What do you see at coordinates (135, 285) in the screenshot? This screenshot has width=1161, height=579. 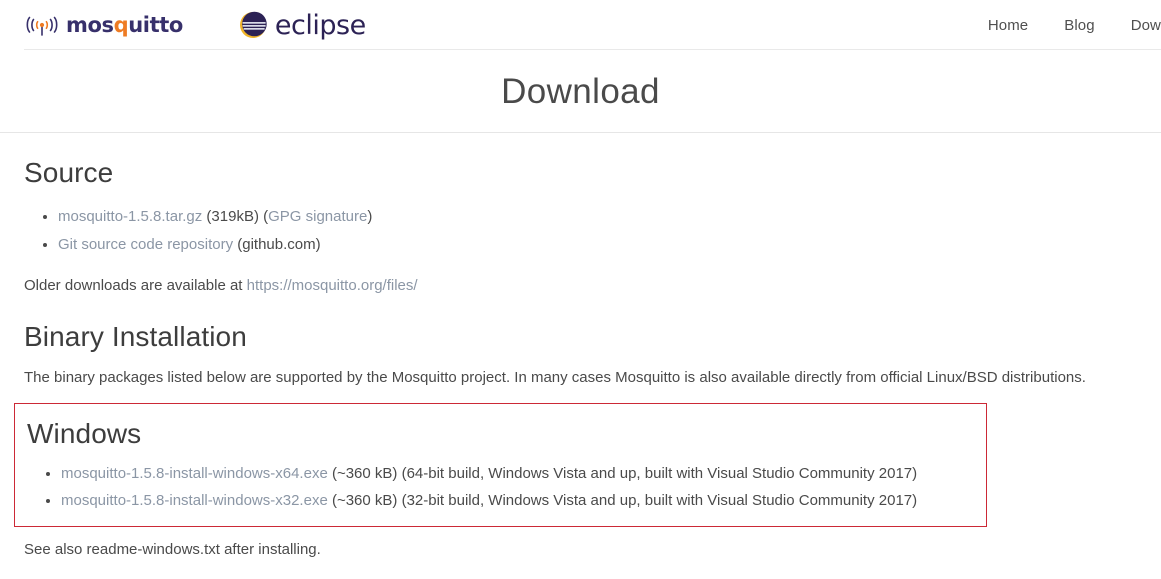 I see `older-downloads-prefix: Older downloads are available at` at bounding box center [135, 285].